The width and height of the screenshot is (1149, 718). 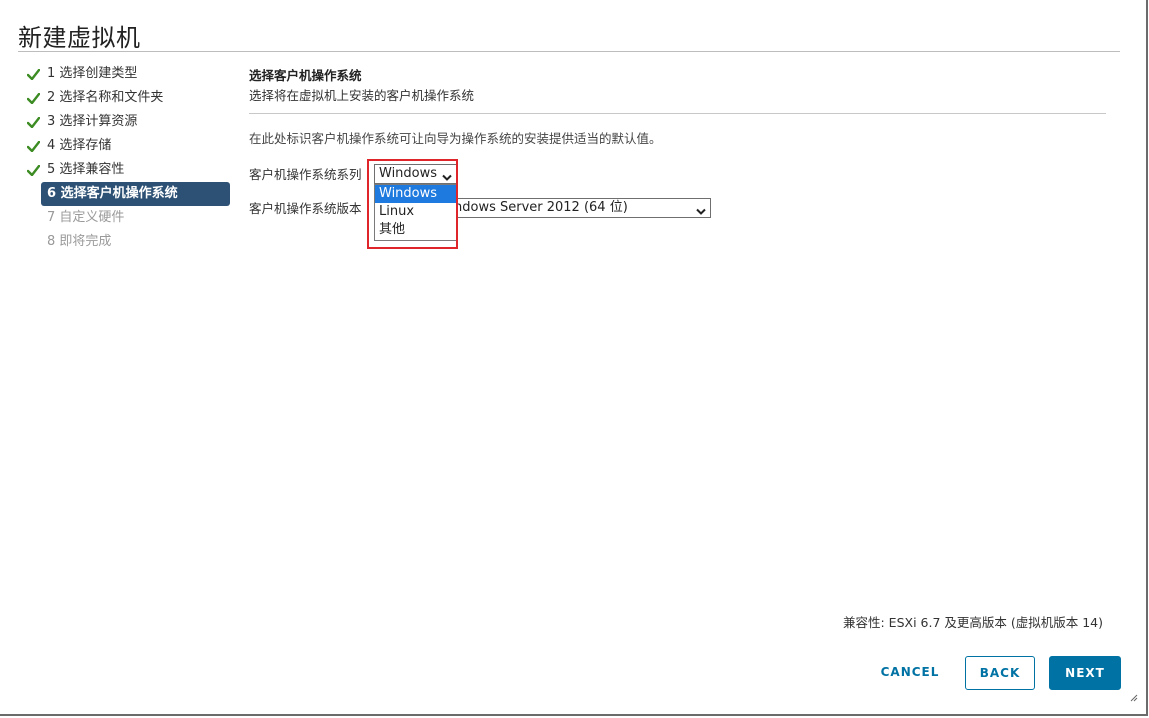 I want to click on os-family-select: Windows, so click(x=415, y=174).